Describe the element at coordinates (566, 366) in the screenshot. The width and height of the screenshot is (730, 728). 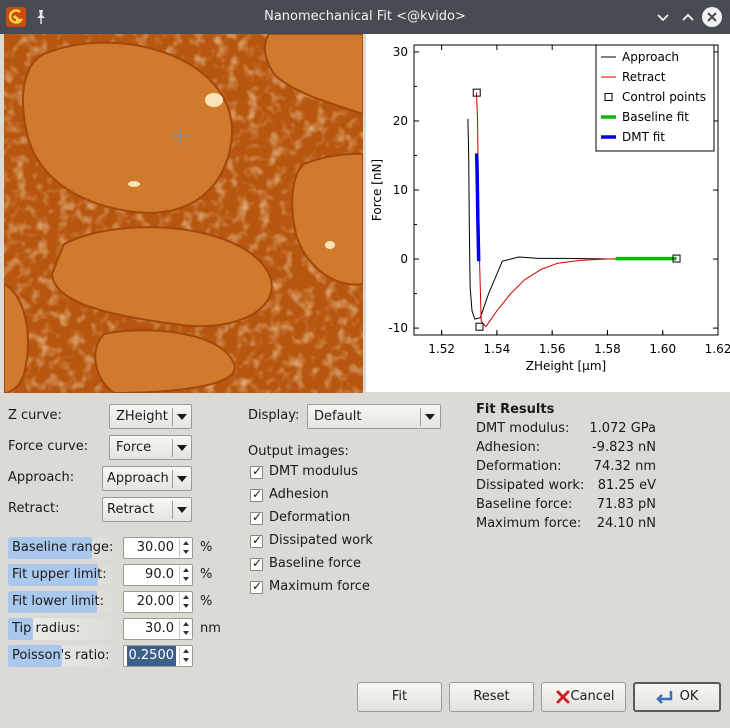
I see `x-axis-label: ZHeight [µm]` at that location.